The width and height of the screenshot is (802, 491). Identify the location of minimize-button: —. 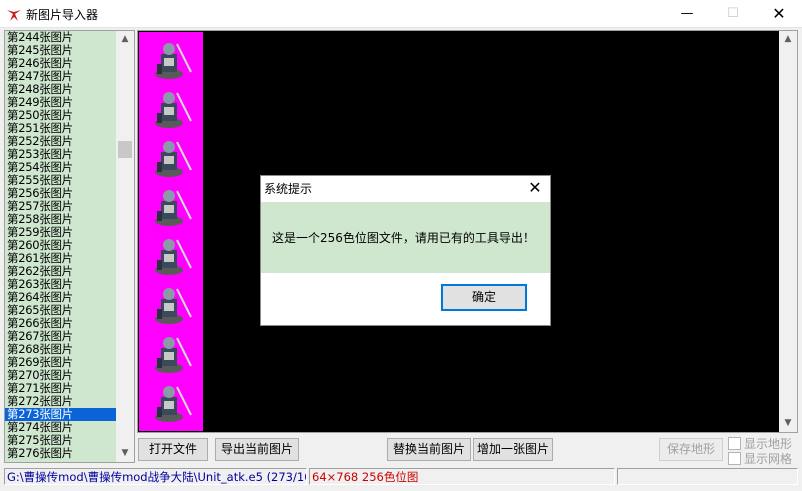
(687, 13).